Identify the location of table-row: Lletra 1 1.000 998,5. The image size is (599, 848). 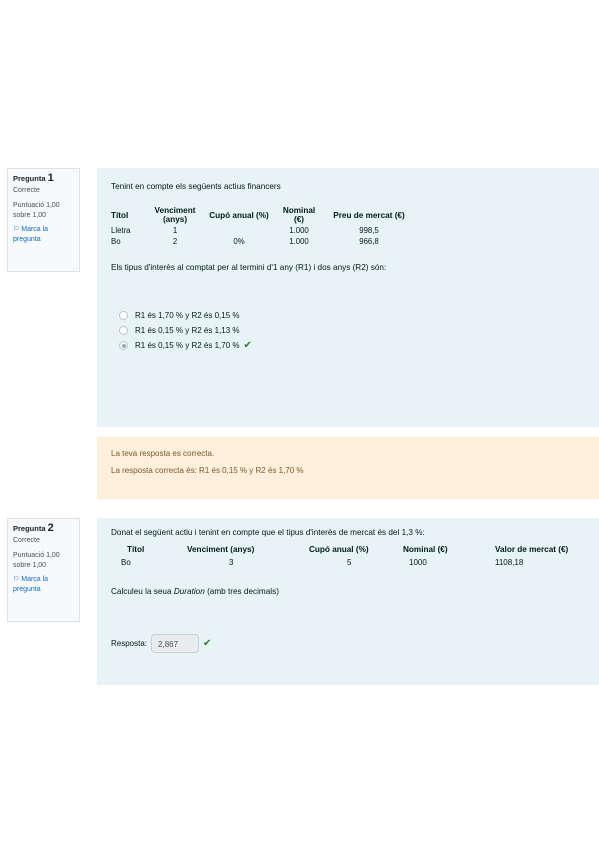
(262, 230).